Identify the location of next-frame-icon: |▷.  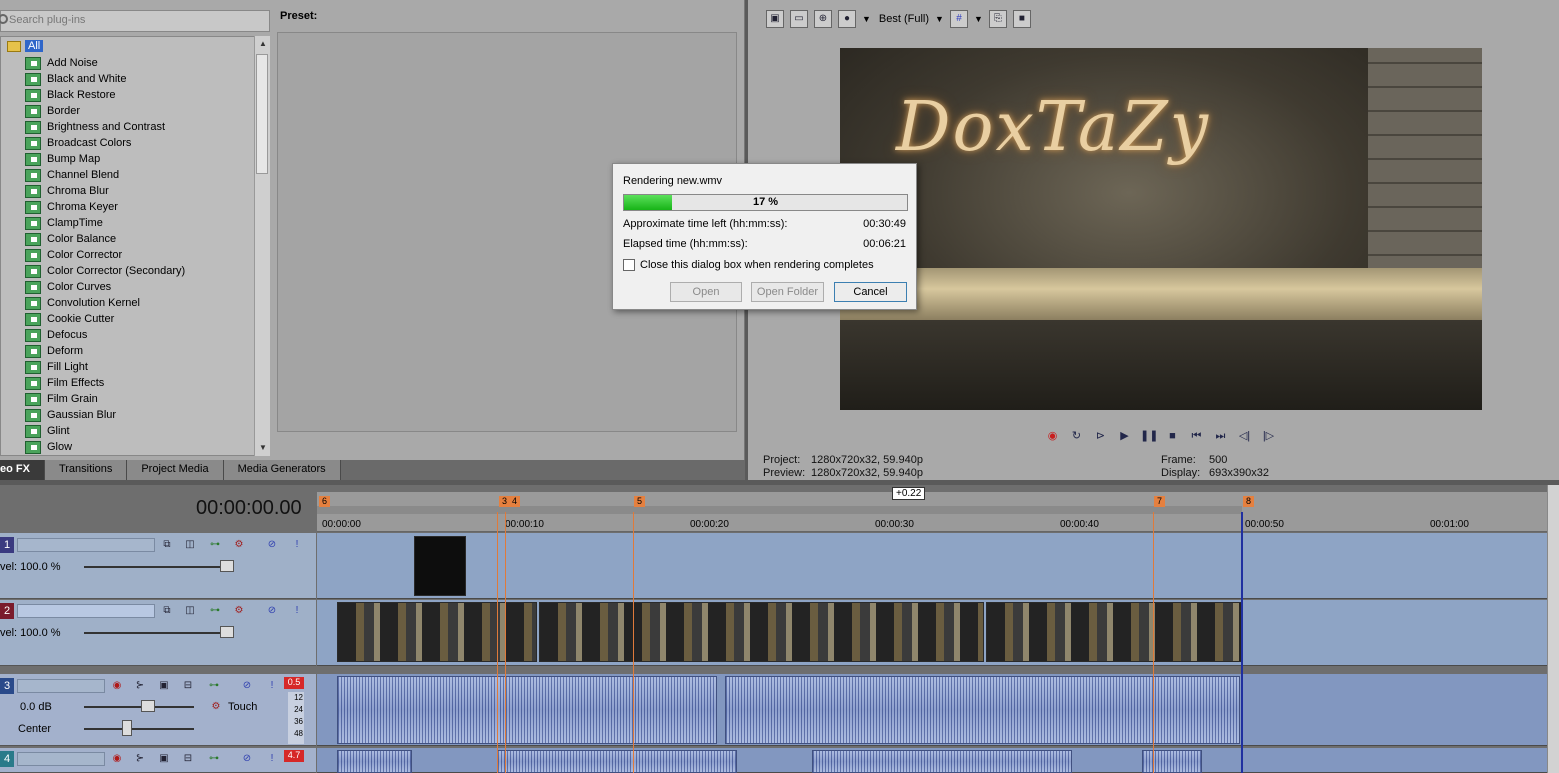
(1268, 436).